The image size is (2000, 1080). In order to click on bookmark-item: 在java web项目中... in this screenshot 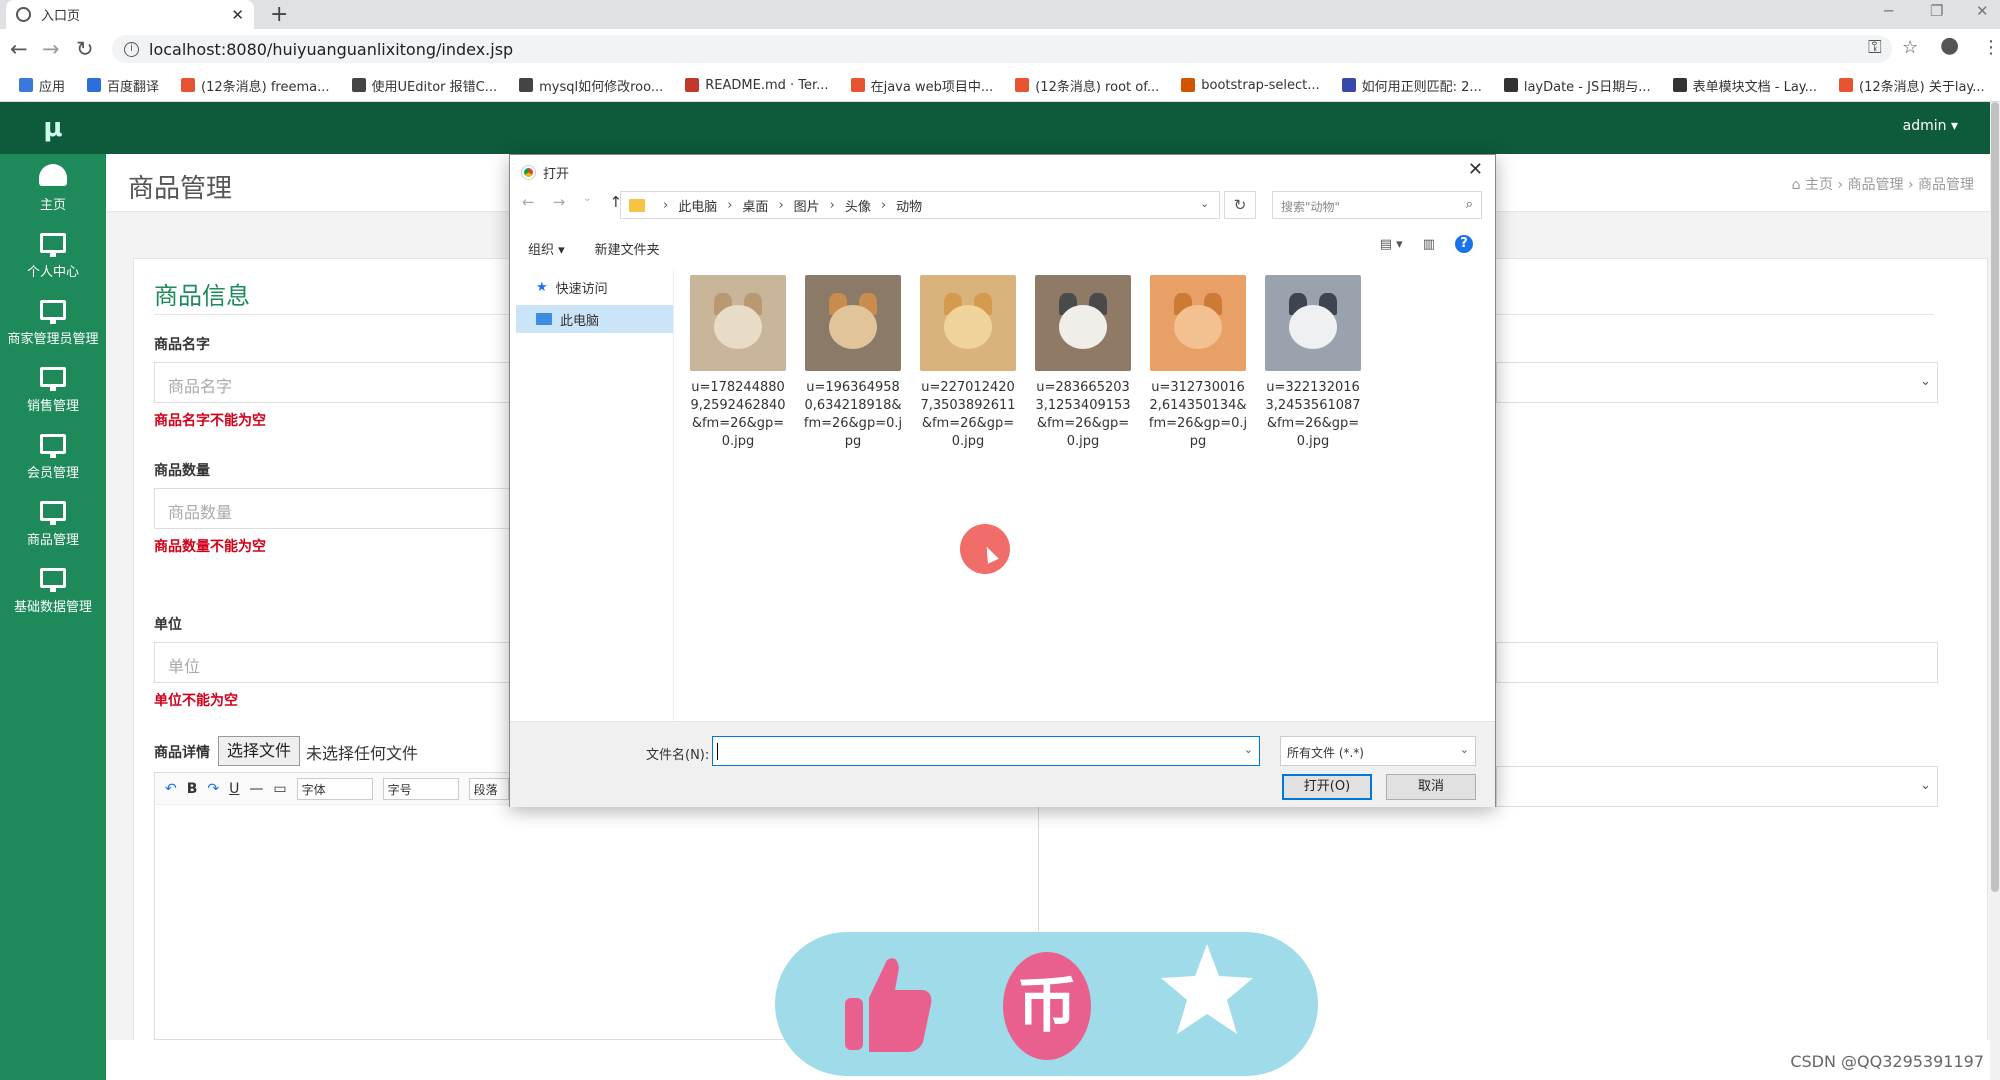, I will do `click(922, 85)`.